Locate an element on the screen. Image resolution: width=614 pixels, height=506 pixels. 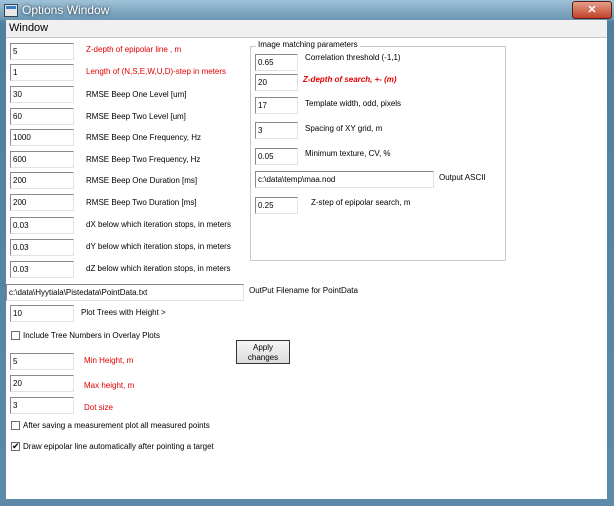
z-depth-epipolar-label: Z-depth of epipolar line , m is located at coordinates (134, 49).